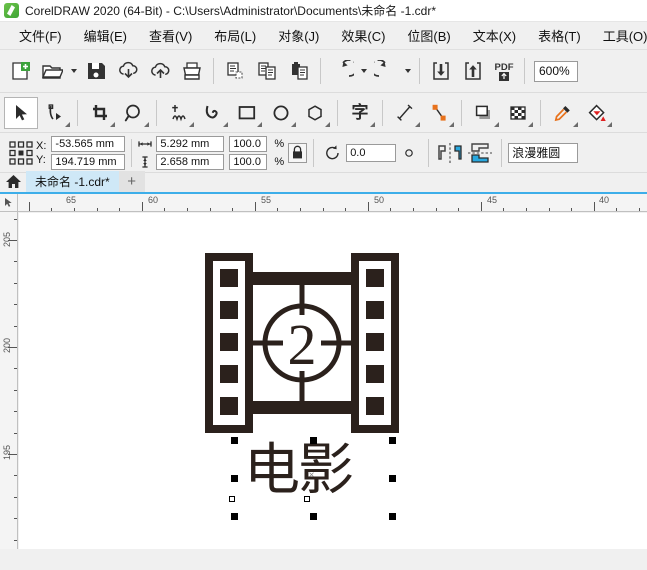 This screenshot has width=647, height=570. I want to click on artistic-media-flyout-icon, so click(225, 124).